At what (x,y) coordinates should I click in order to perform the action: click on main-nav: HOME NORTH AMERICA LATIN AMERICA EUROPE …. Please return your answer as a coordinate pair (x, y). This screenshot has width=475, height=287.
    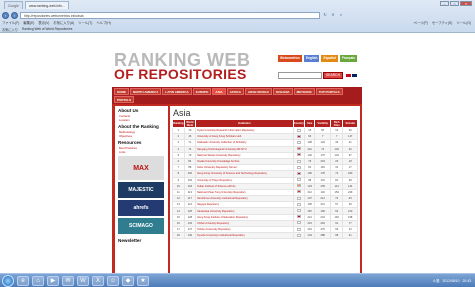
    Looking at the image, I should click on (237, 95).